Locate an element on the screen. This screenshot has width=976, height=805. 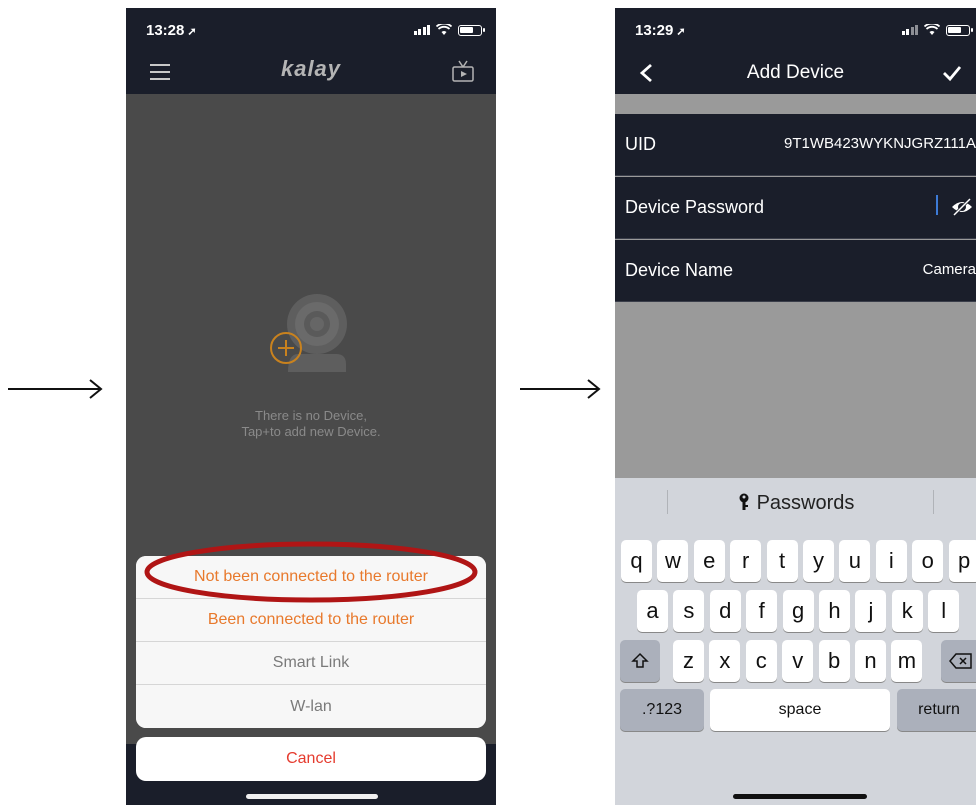
empty-line-1: There is no Device, is located at coordinates (311, 415).